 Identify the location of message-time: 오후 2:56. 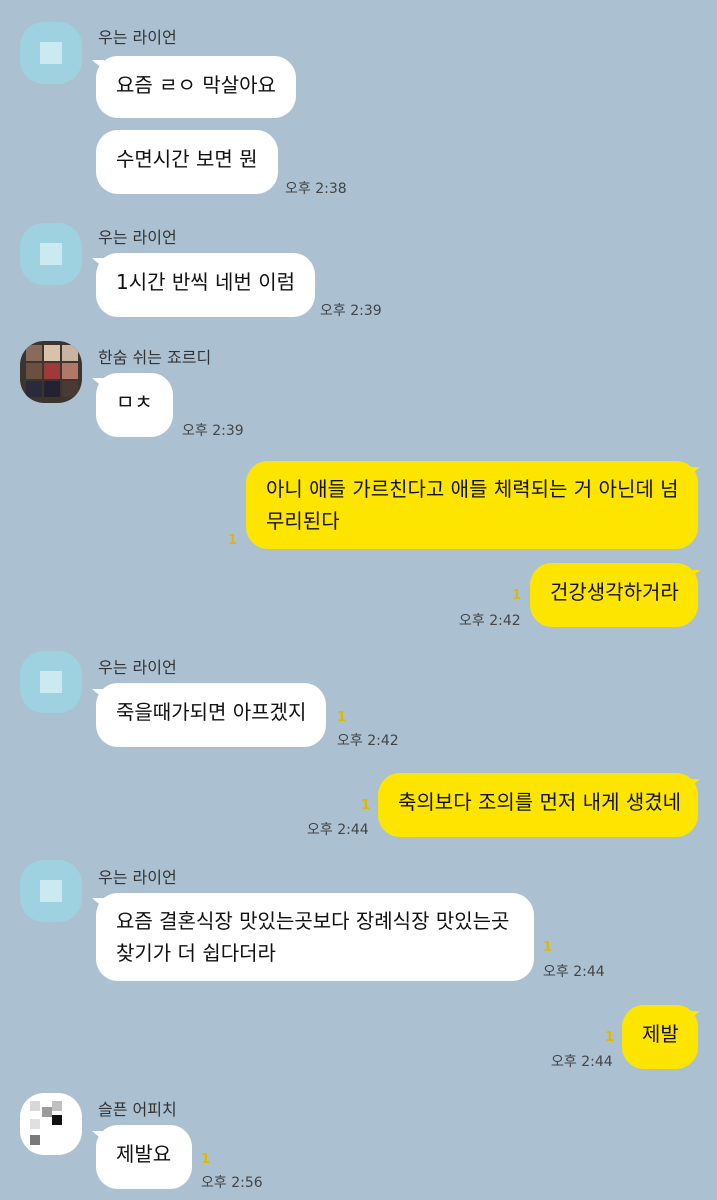
(232, 1183).